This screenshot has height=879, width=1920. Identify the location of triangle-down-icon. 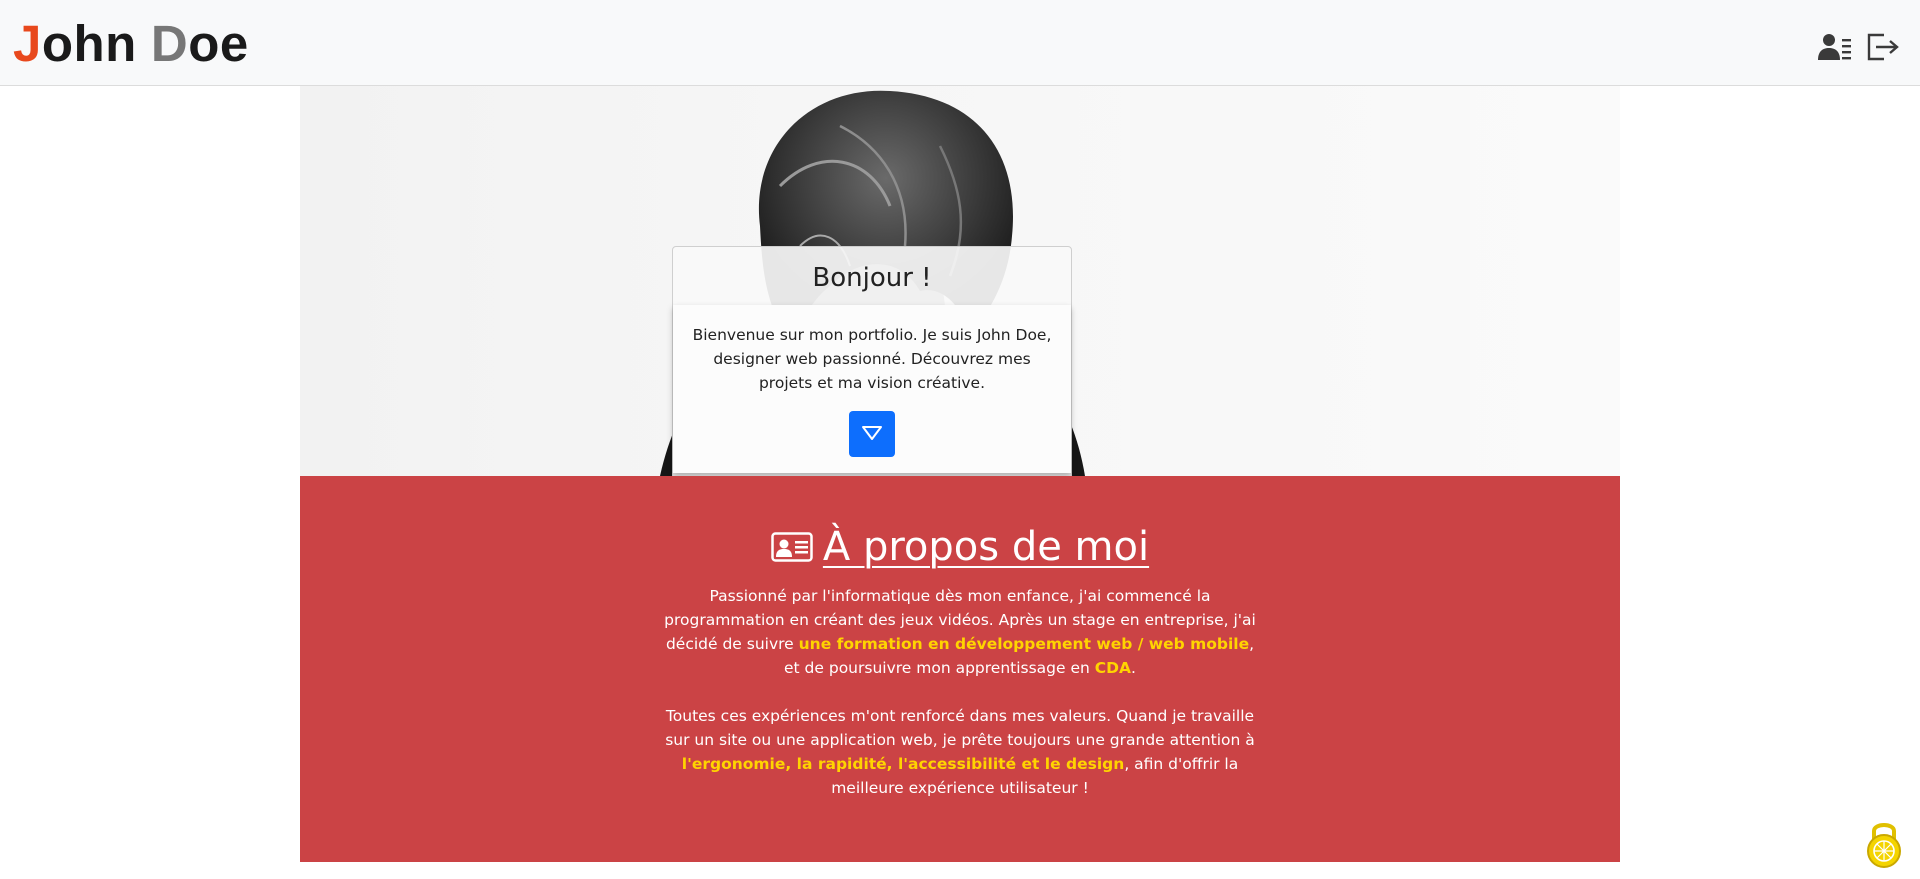
(872, 433).